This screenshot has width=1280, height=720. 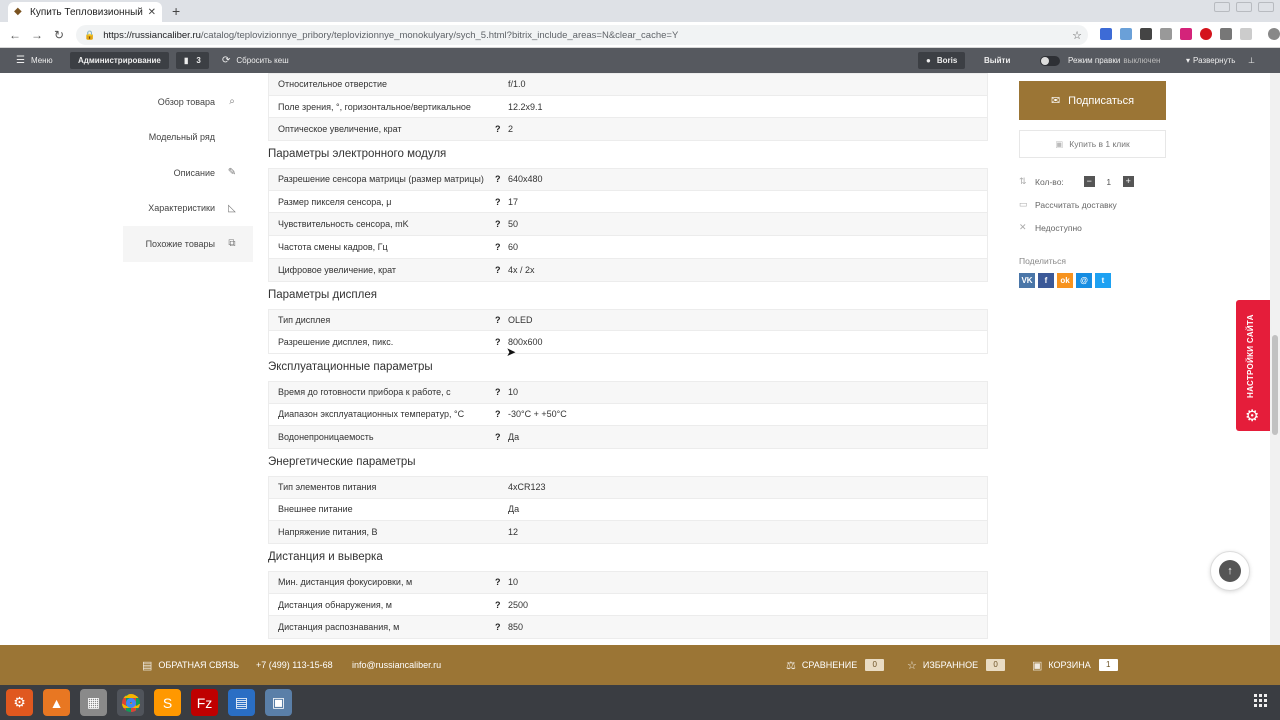 I want to click on spec-value: 2500, so click(x=518, y=604).